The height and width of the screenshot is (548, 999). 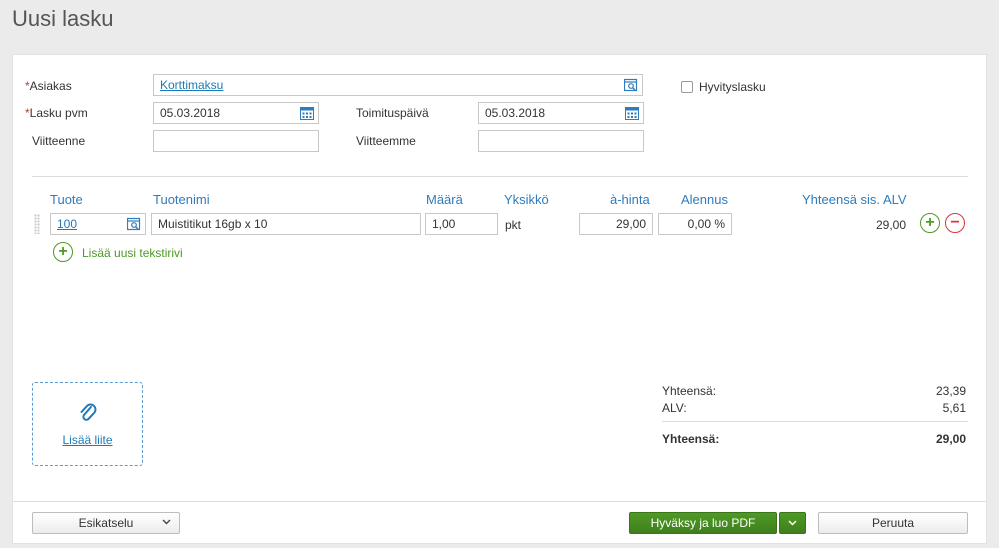 I want to click on customer-label-wrap: *Asiakas, so click(x=48, y=86).